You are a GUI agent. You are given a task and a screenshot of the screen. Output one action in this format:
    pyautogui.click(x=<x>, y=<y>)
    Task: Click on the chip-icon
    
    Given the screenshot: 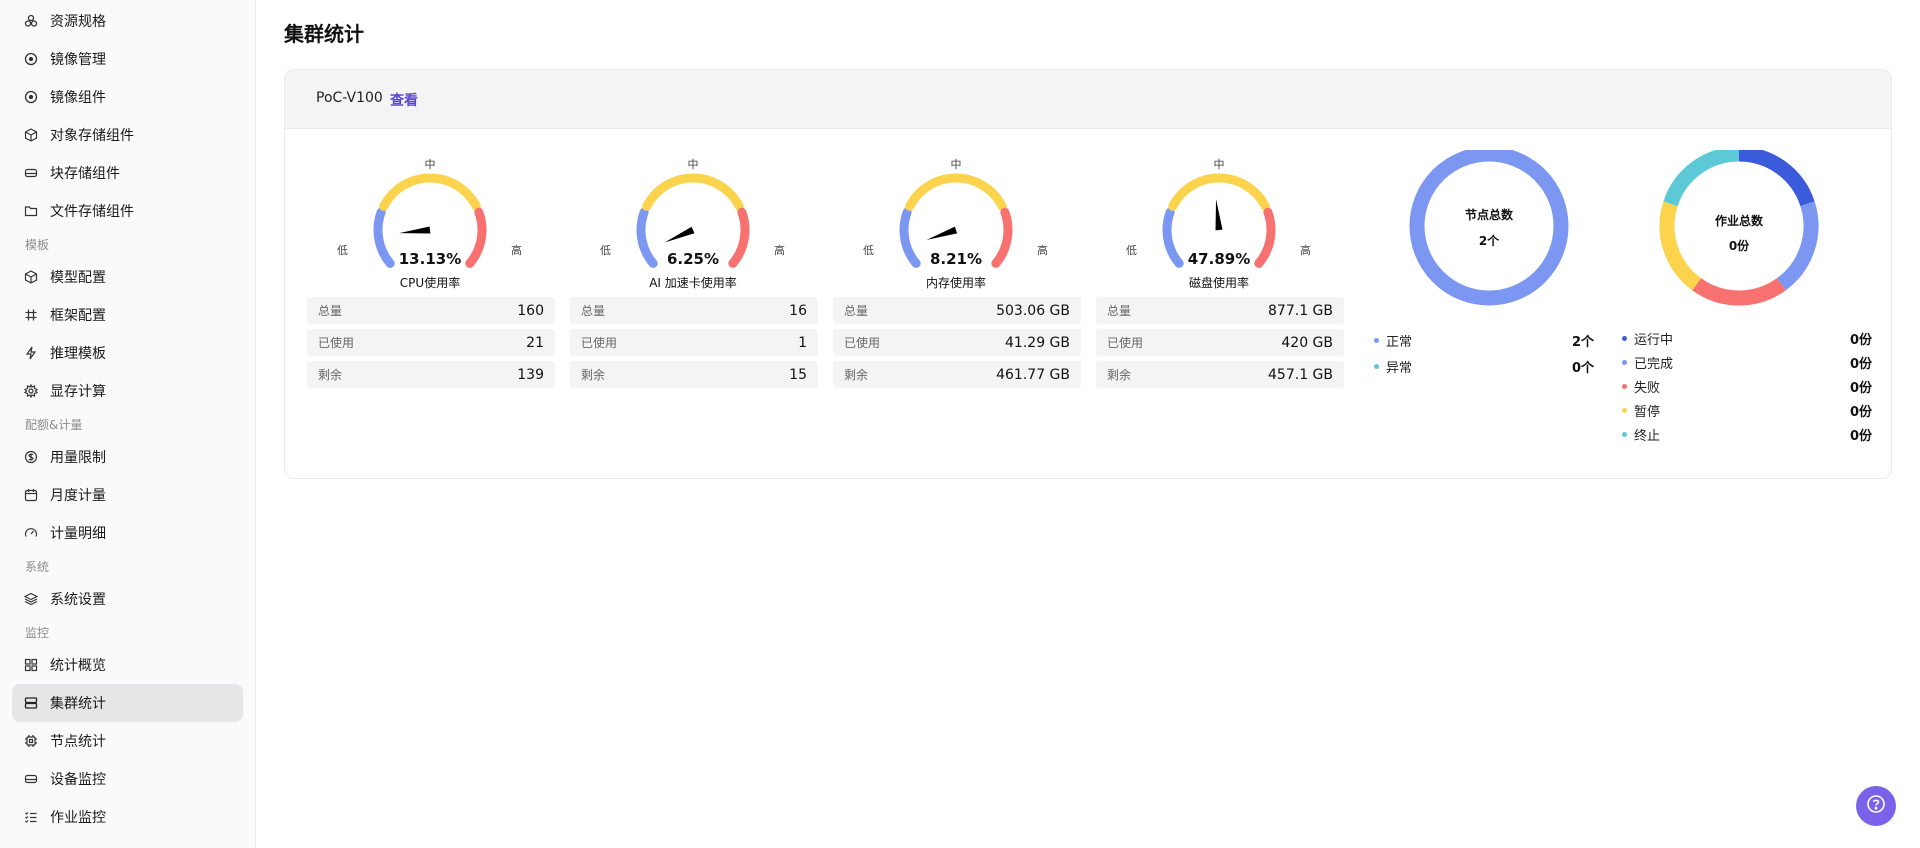 What is the action you would take?
    pyautogui.click(x=31, y=741)
    